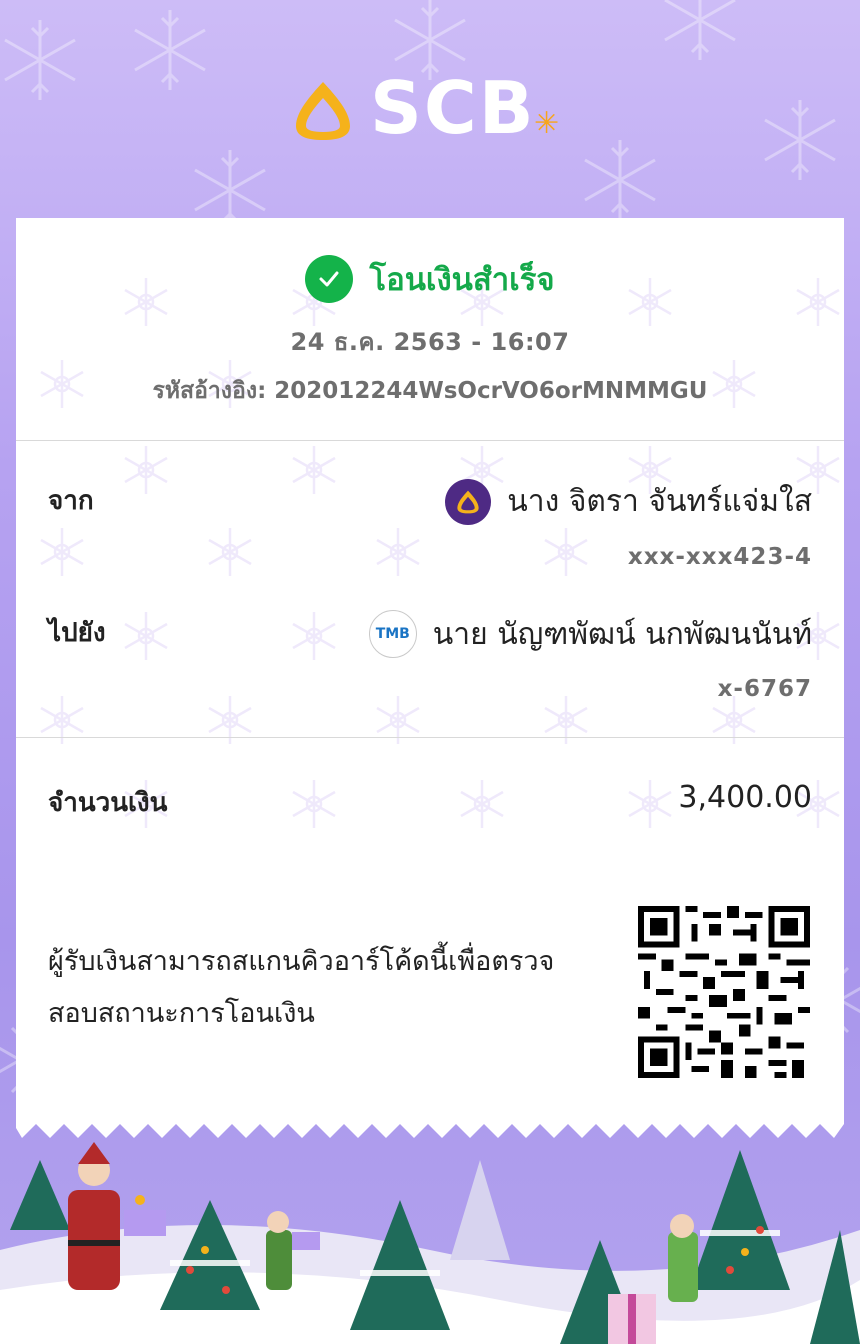 The image size is (860, 1344). What do you see at coordinates (547, 123) in the screenshot?
I see `brand-star-icon: ✳` at bounding box center [547, 123].